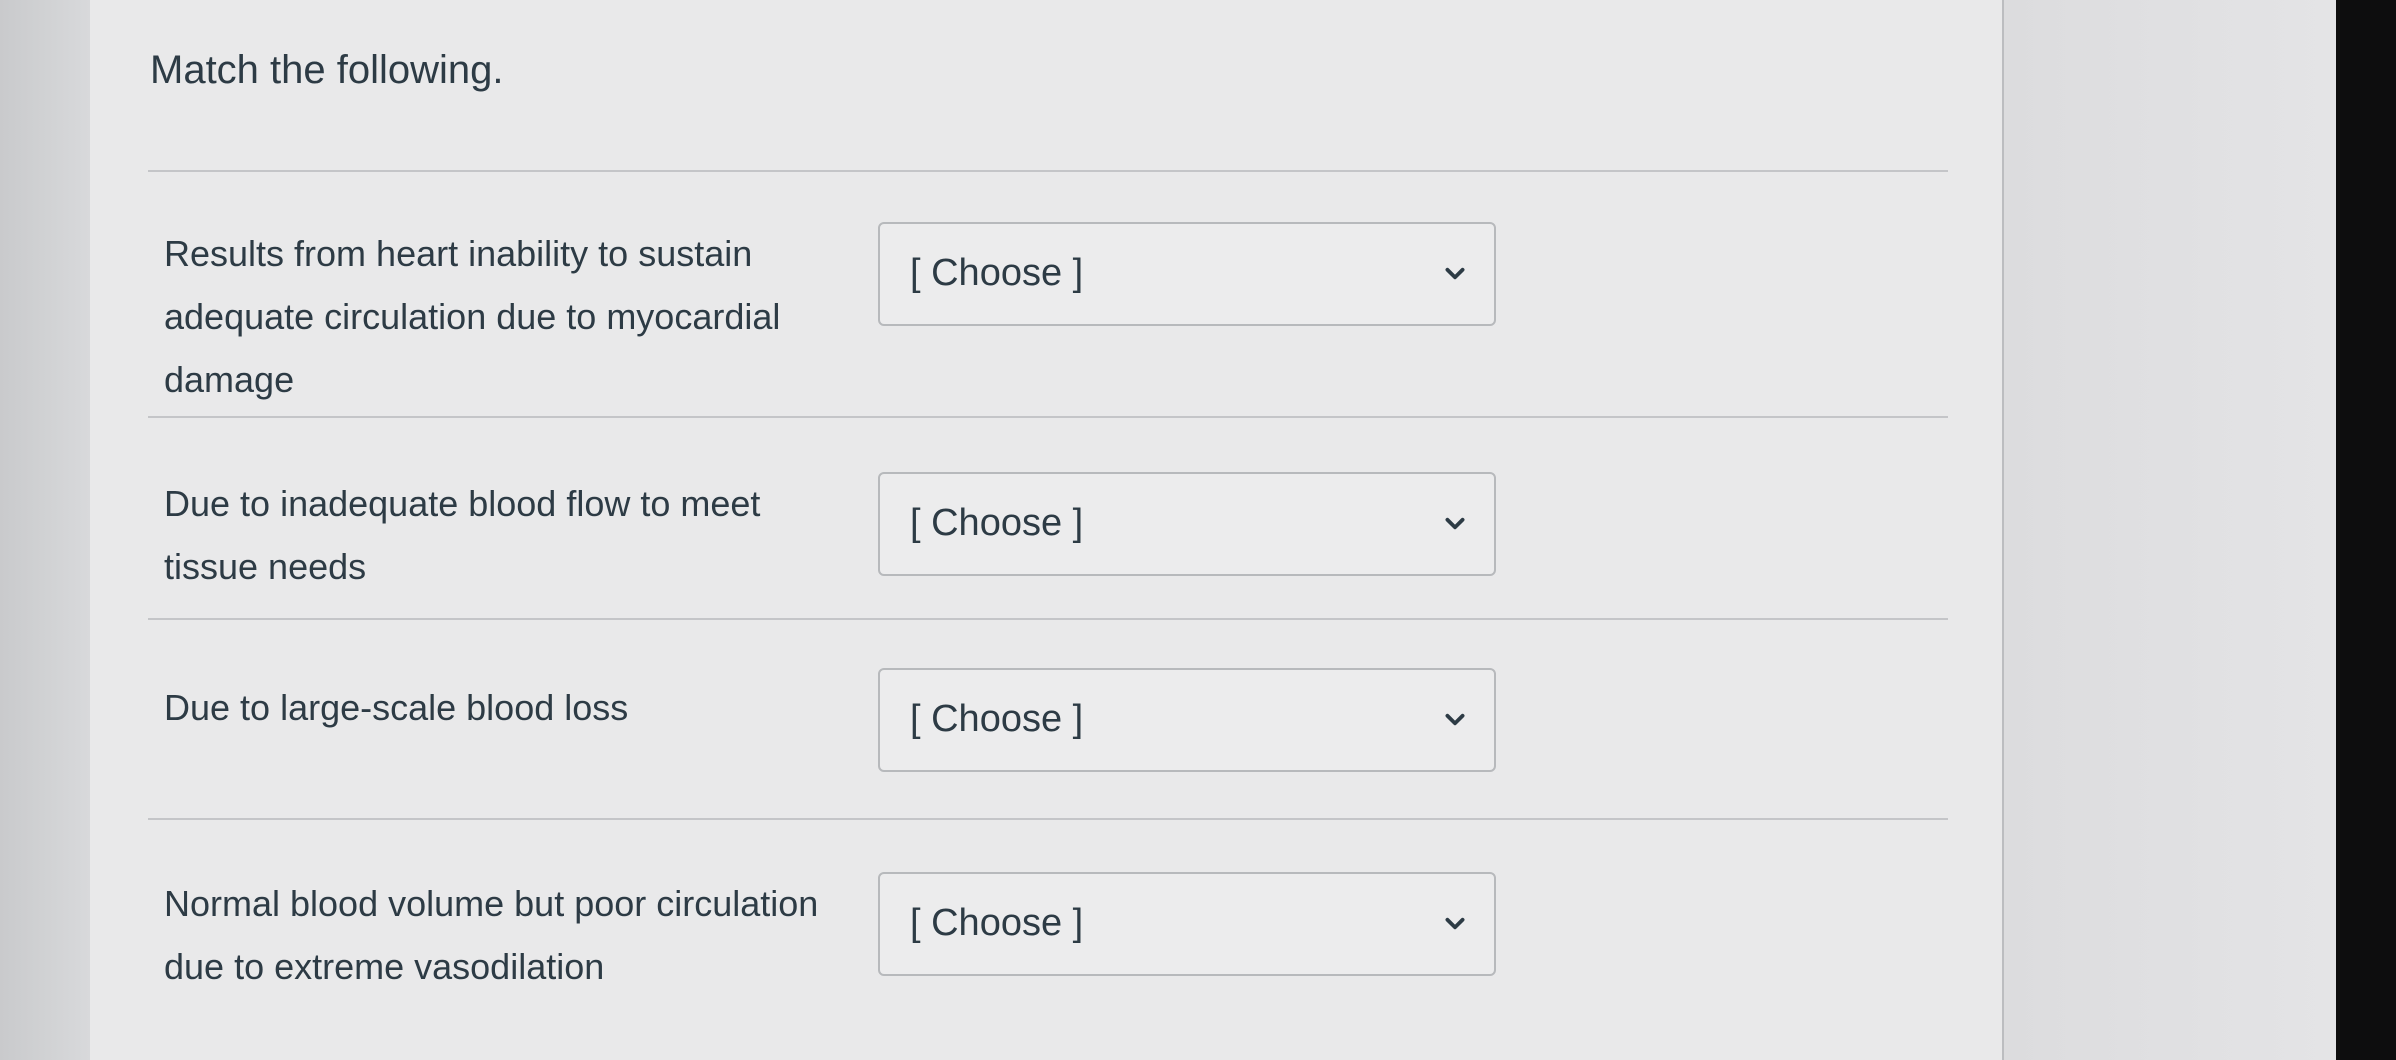 Image resolution: width=2396 pixels, height=1060 pixels. What do you see at coordinates (396, 707) in the screenshot?
I see `match-prompt: Due to large-scale blood loss` at bounding box center [396, 707].